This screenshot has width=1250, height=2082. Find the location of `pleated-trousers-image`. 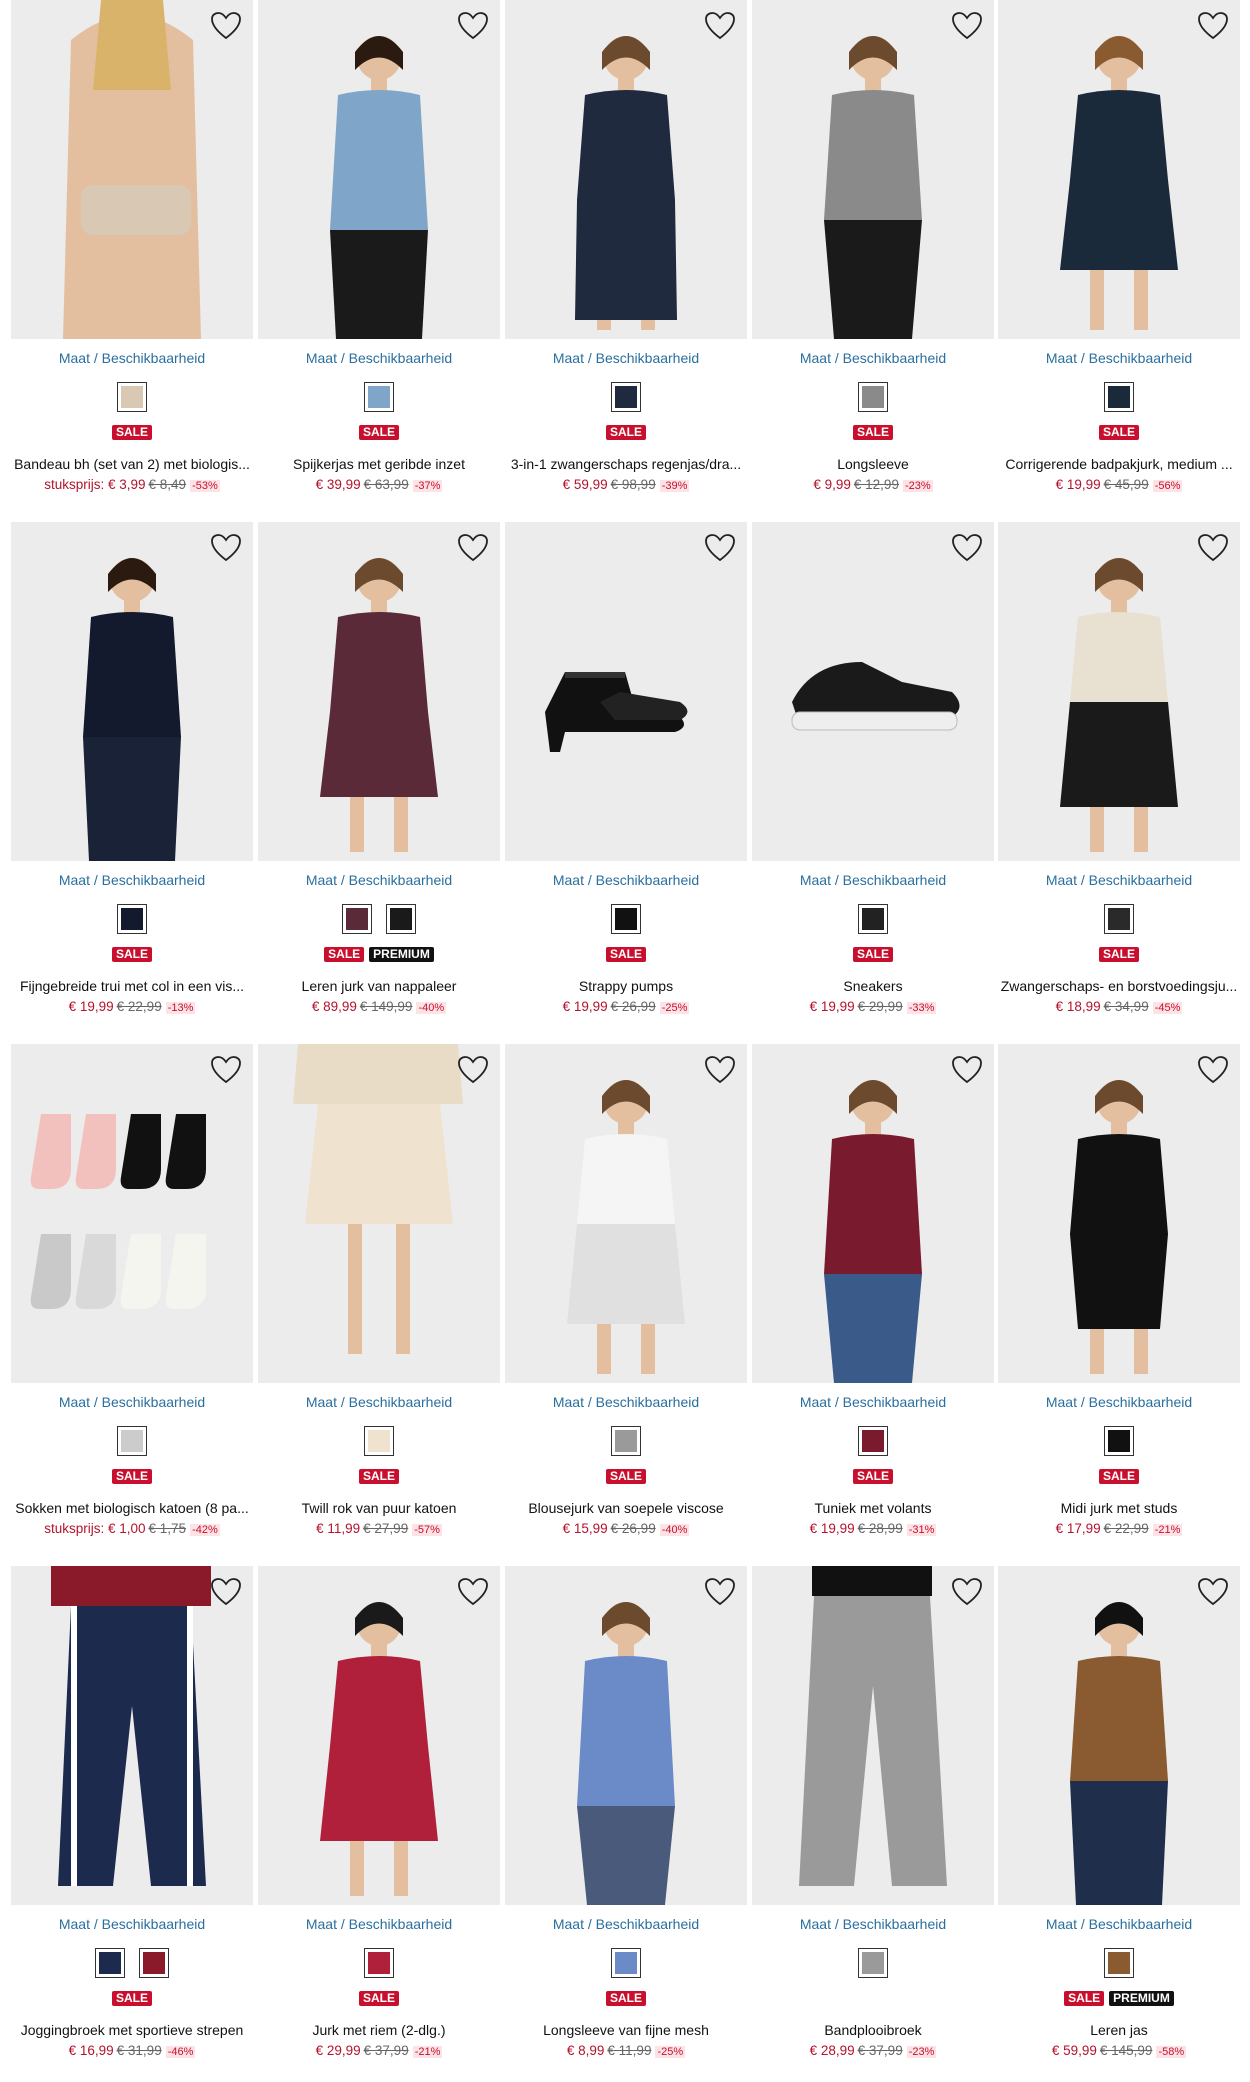

pleated-trousers-image is located at coordinates (873, 1735).